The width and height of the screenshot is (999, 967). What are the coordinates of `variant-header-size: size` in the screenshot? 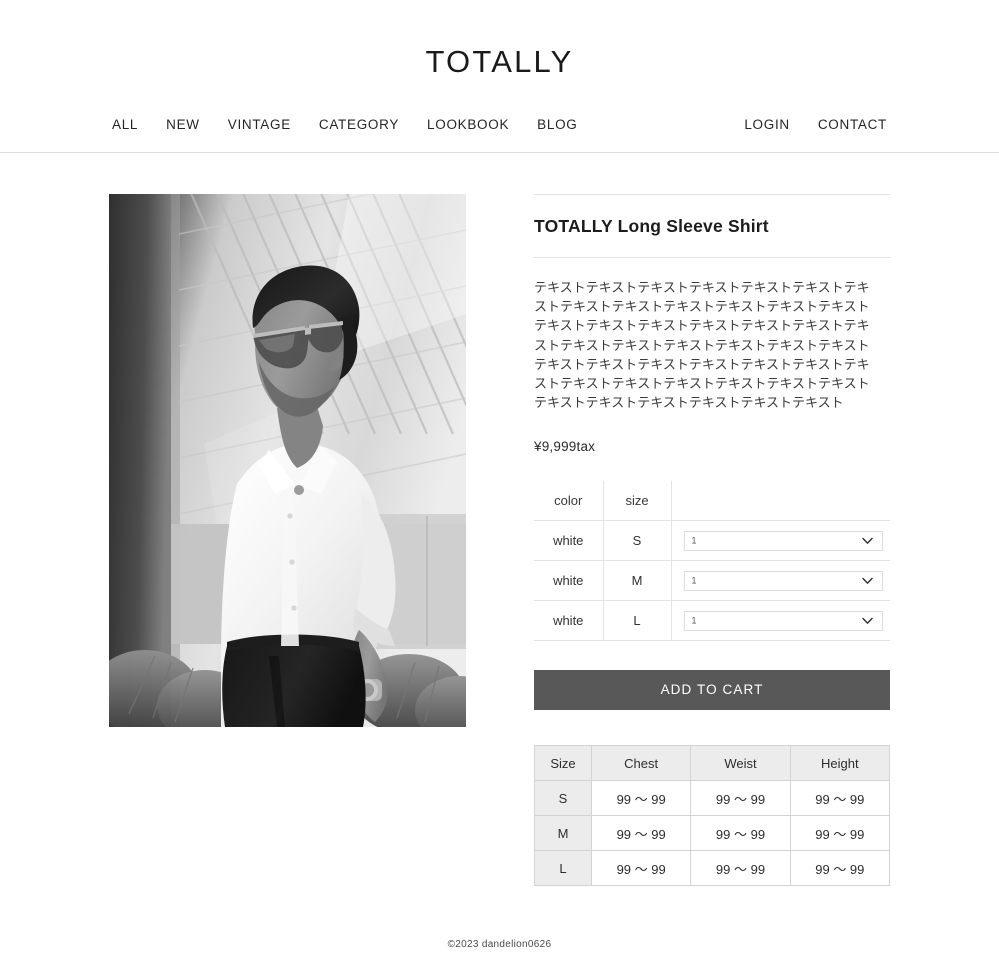 It's located at (637, 501).